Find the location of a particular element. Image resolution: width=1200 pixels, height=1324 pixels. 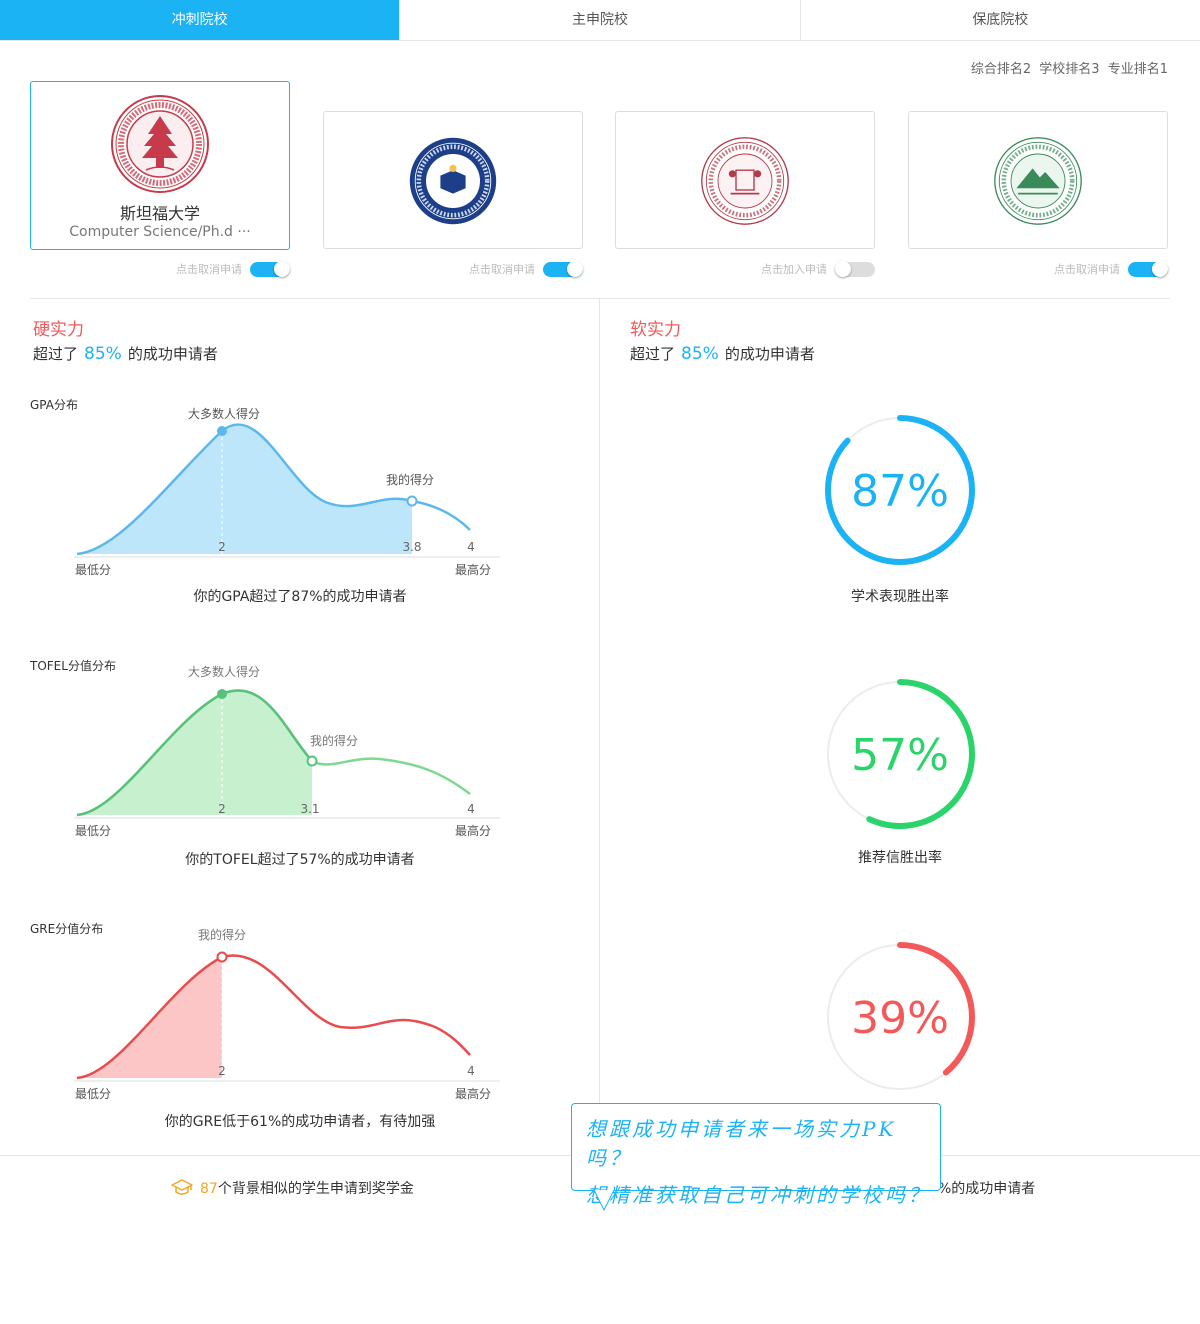

tofel-peak-point is located at coordinates (222, 694).